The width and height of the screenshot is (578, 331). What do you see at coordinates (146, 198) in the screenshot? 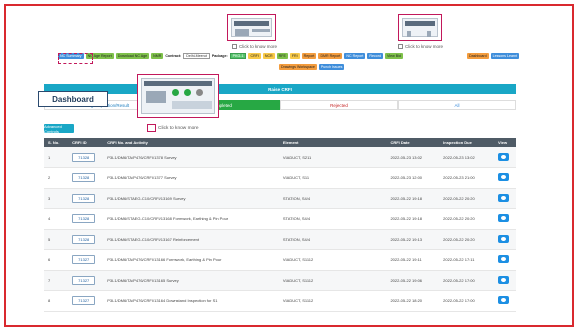
I see `cell-activity: P3L1/DM6/STAEG-C10/CRFI/13169 Survey` at bounding box center [146, 198].